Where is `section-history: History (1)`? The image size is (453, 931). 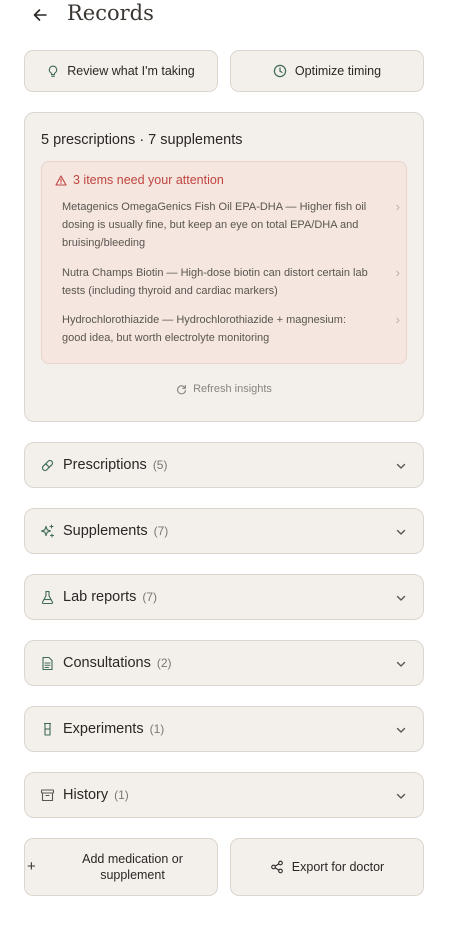
section-history: History (1) is located at coordinates (224, 795).